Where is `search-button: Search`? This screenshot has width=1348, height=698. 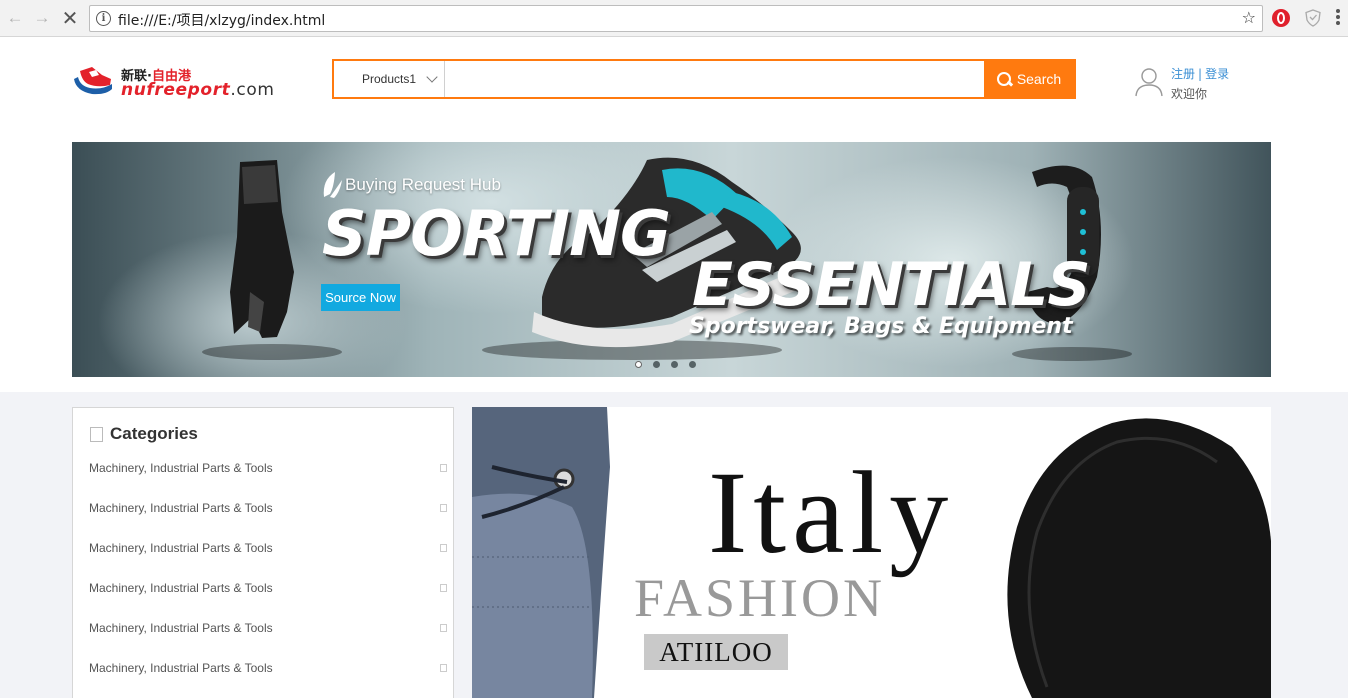
search-button: Search is located at coordinates (1029, 79).